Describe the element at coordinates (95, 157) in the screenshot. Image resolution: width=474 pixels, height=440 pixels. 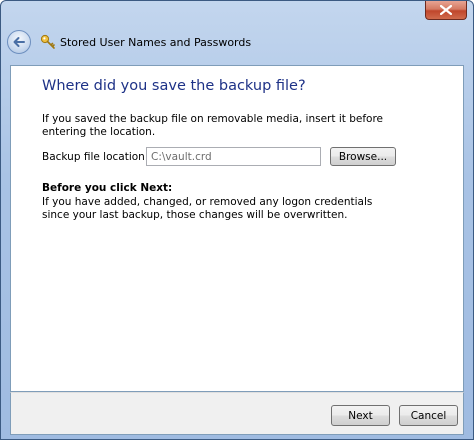
I see `location-label: Backup file location:` at that location.